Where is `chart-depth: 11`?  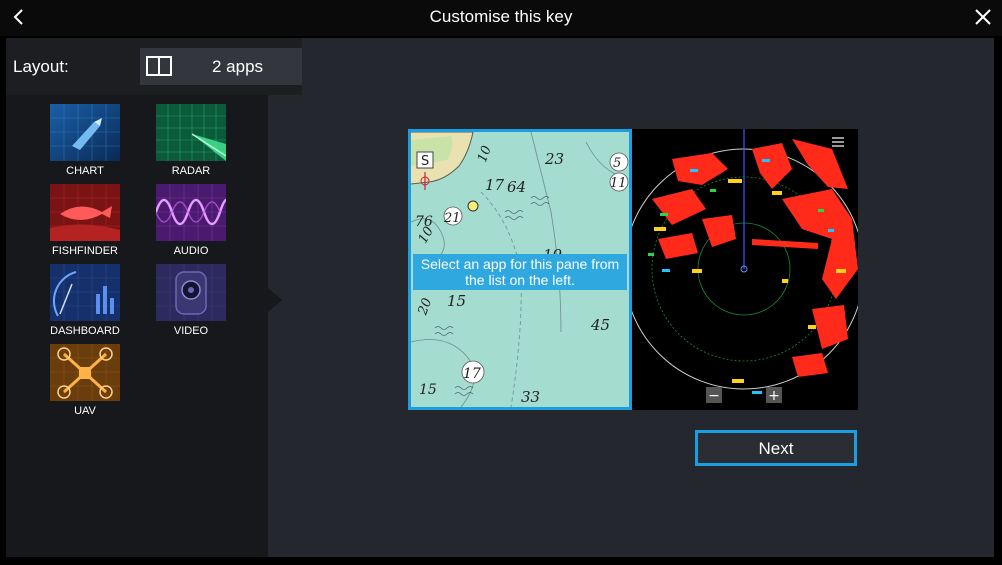 chart-depth: 11 is located at coordinates (618, 183).